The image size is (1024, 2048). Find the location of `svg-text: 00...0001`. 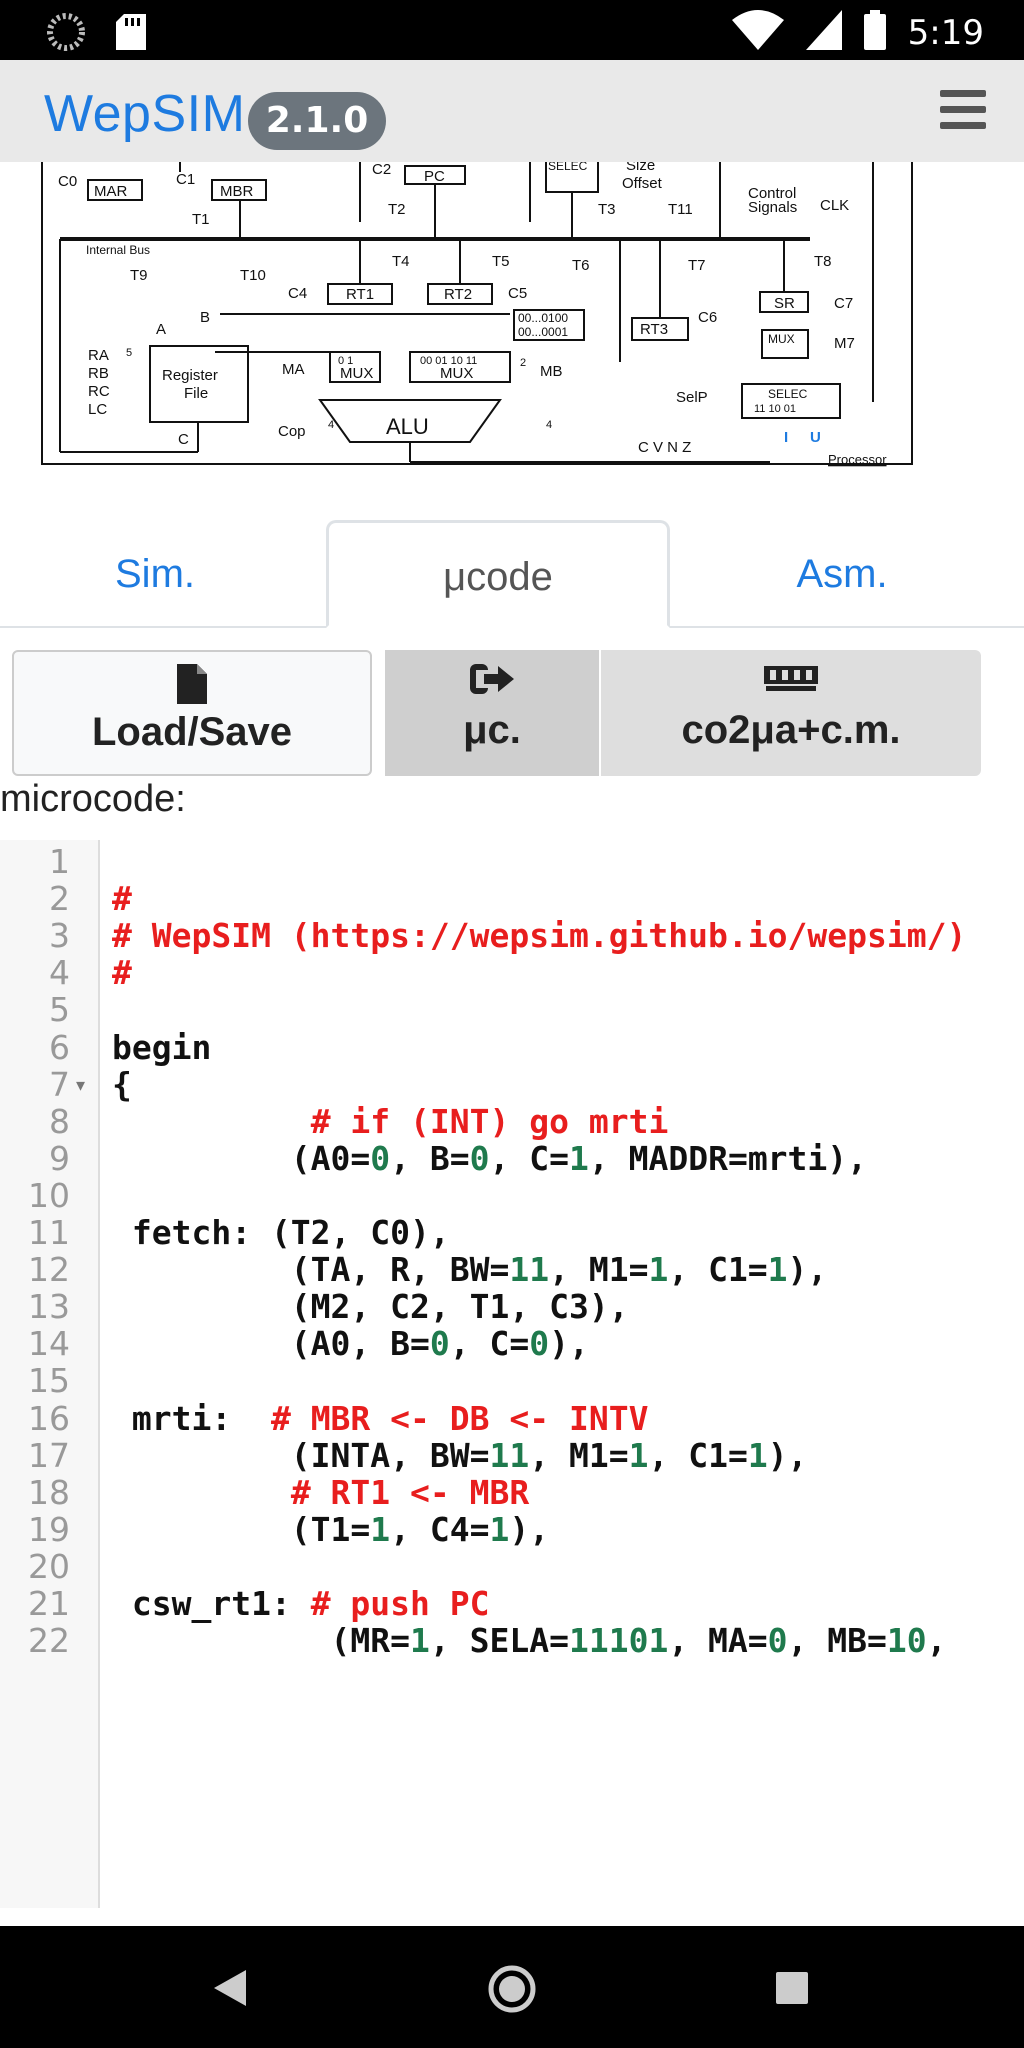

svg-text: 00...0001 is located at coordinates (543, 332).